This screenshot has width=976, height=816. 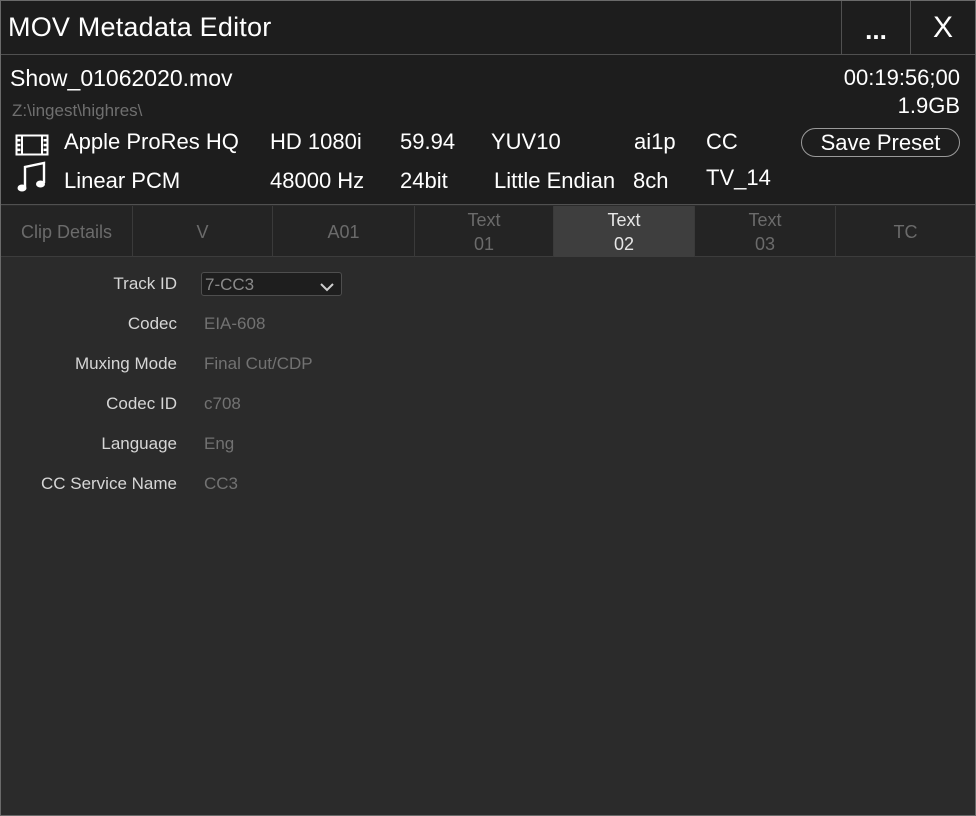 What do you see at coordinates (222, 403) in the screenshot?
I see `codec-id-value: c708` at bounding box center [222, 403].